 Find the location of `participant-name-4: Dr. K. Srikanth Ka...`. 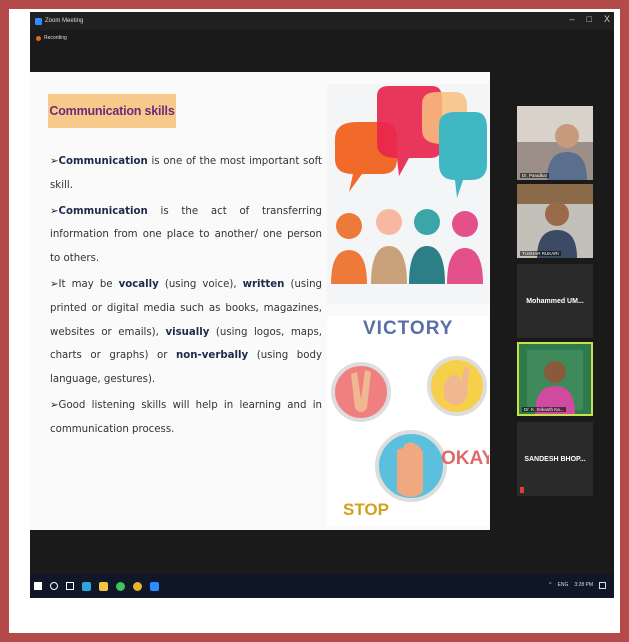

participant-name-4: Dr. K. Srikanth Ka... is located at coordinates (544, 409).